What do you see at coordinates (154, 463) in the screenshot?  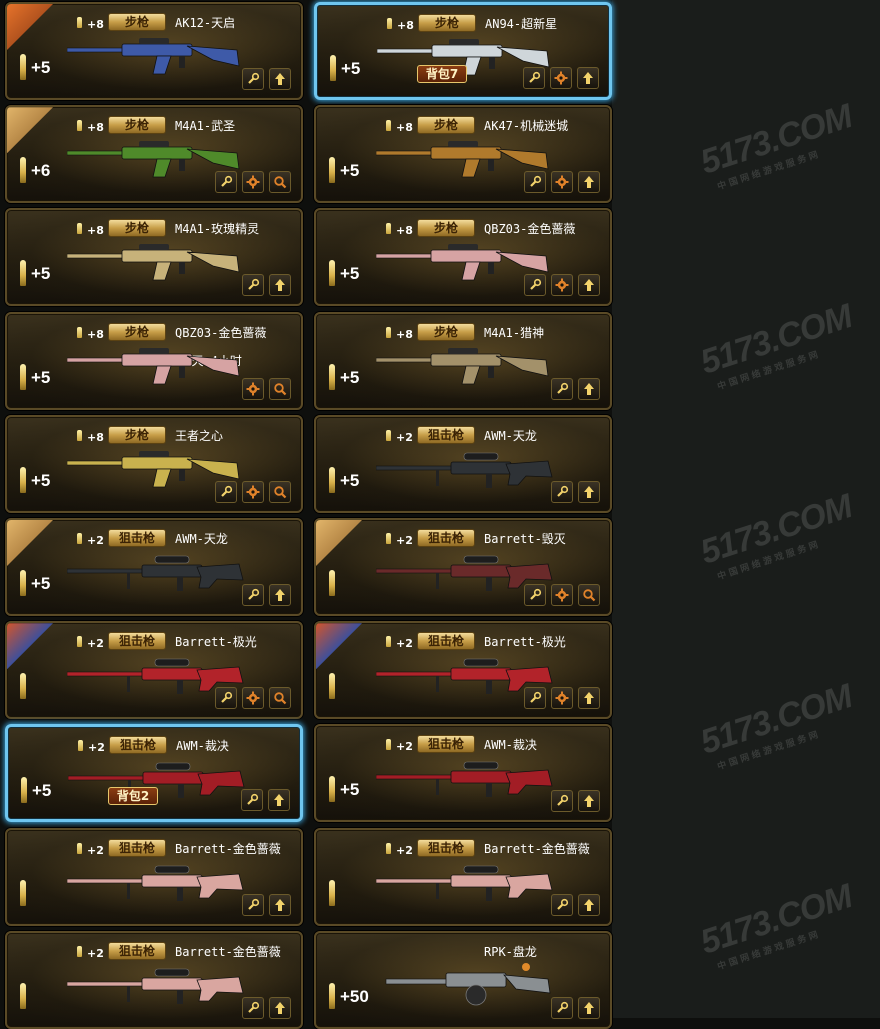 I see `weapon-card: +8 步枪 王者之心 +5` at bounding box center [154, 463].